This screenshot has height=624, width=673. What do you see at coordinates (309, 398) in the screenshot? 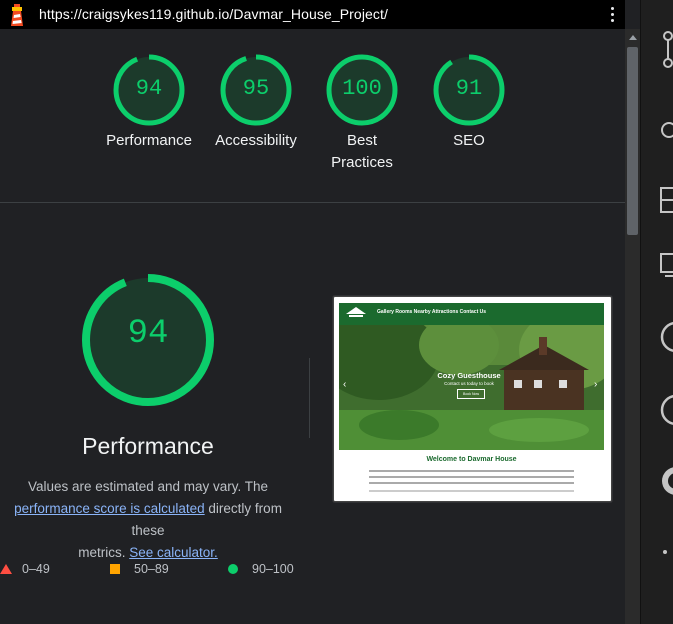
I see `vertical-divider` at bounding box center [309, 398].